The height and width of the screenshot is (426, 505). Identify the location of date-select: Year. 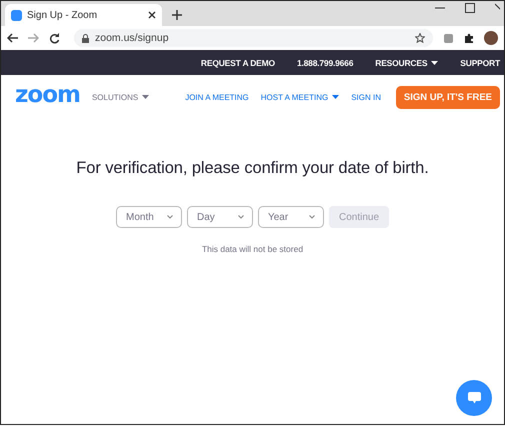
(291, 217).